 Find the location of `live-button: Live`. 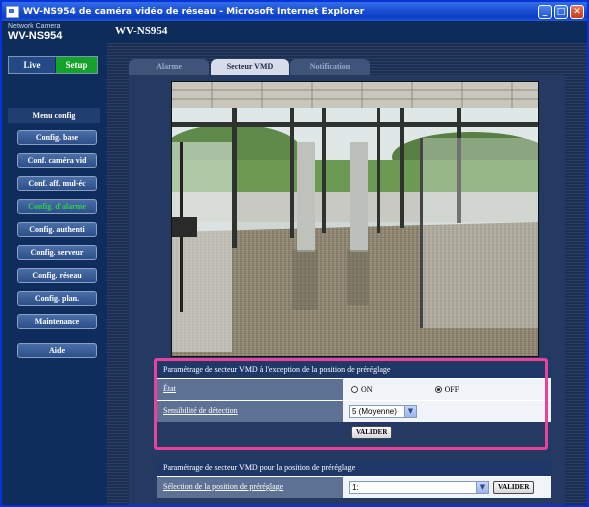

live-button: Live is located at coordinates (32, 65).